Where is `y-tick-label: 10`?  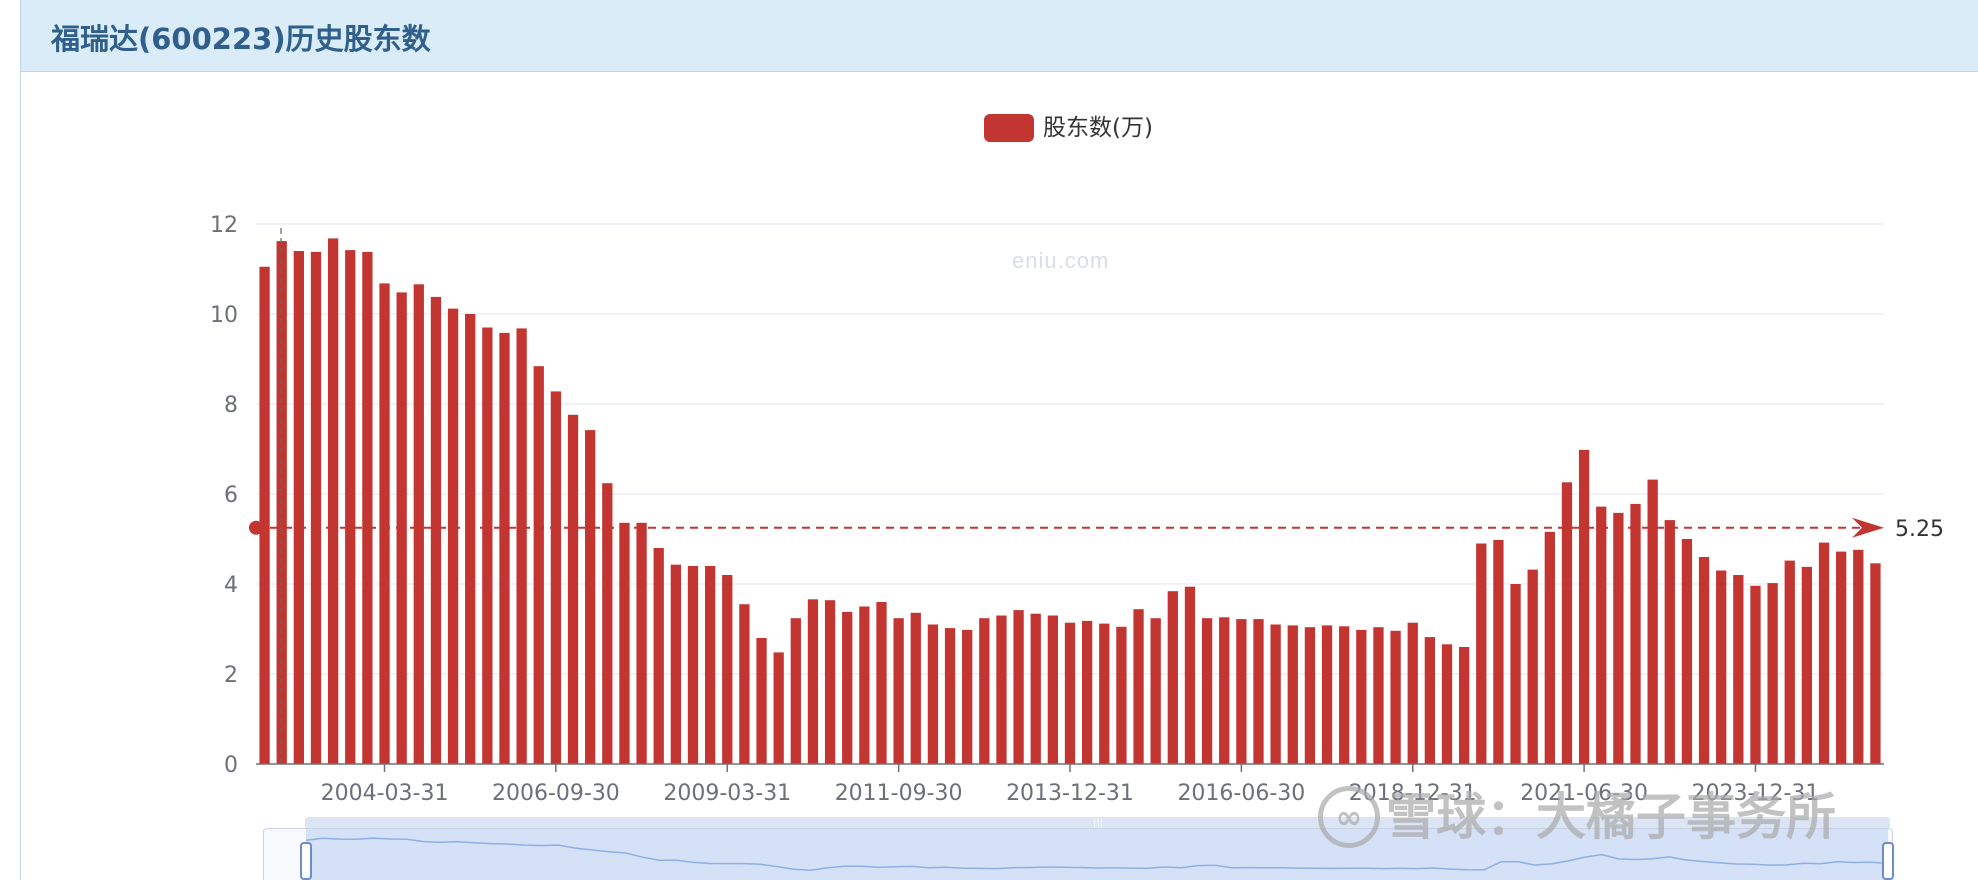 y-tick-label: 10 is located at coordinates (224, 315).